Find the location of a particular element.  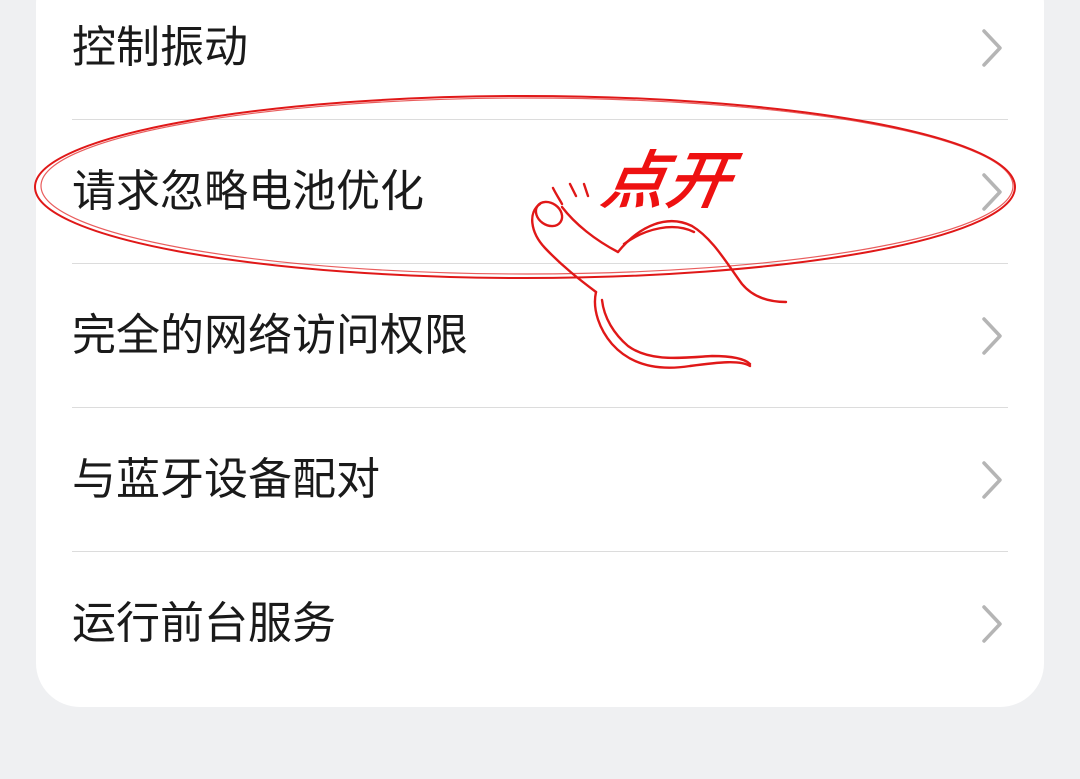

list-item-label: 运行前台服务 is located at coordinates (204, 623).